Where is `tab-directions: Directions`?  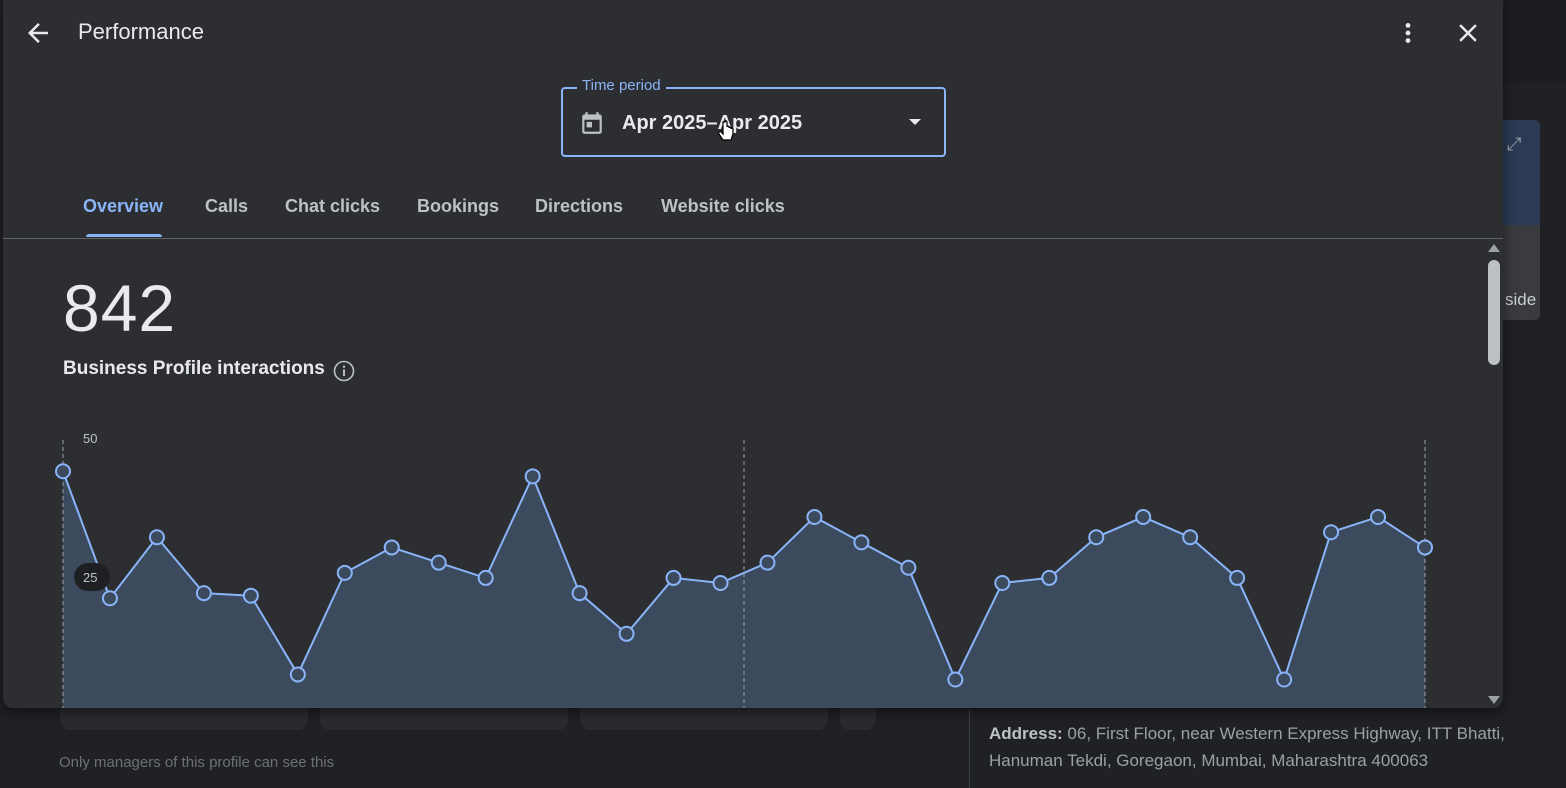
tab-directions: Directions is located at coordinates (579, 206).